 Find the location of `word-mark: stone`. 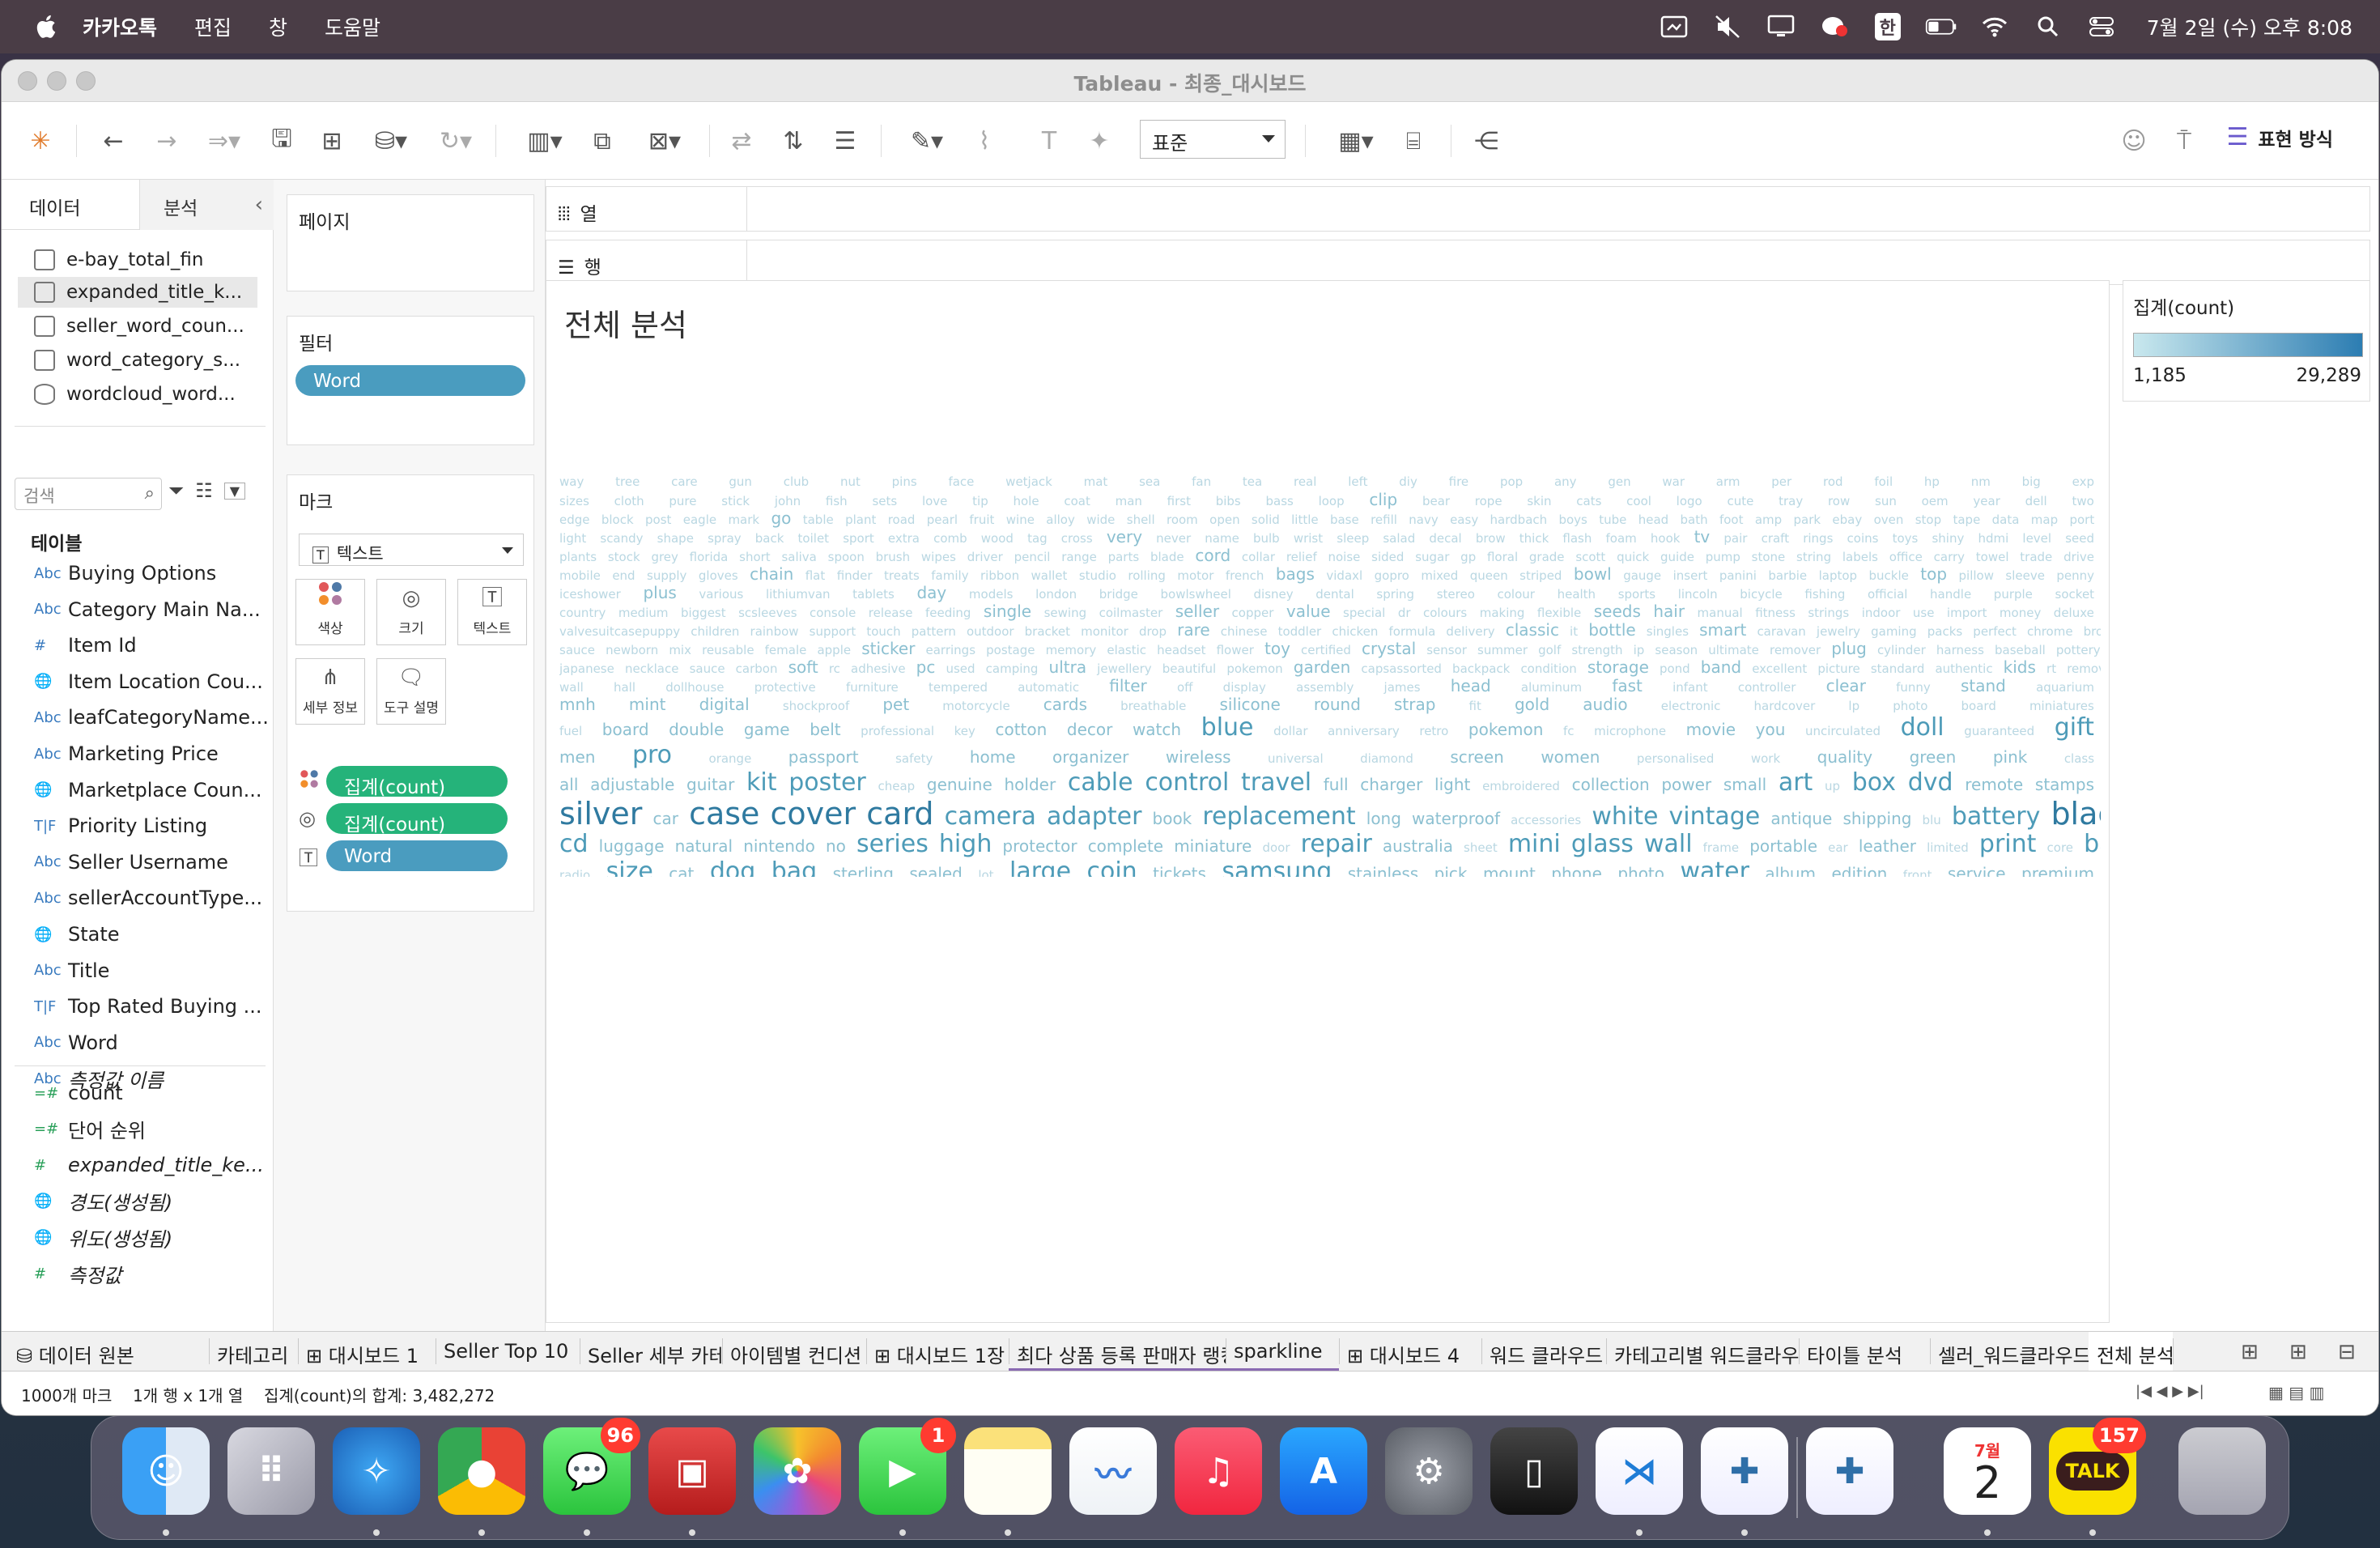

word-mark: stone is located at coordinates (1769, 557).